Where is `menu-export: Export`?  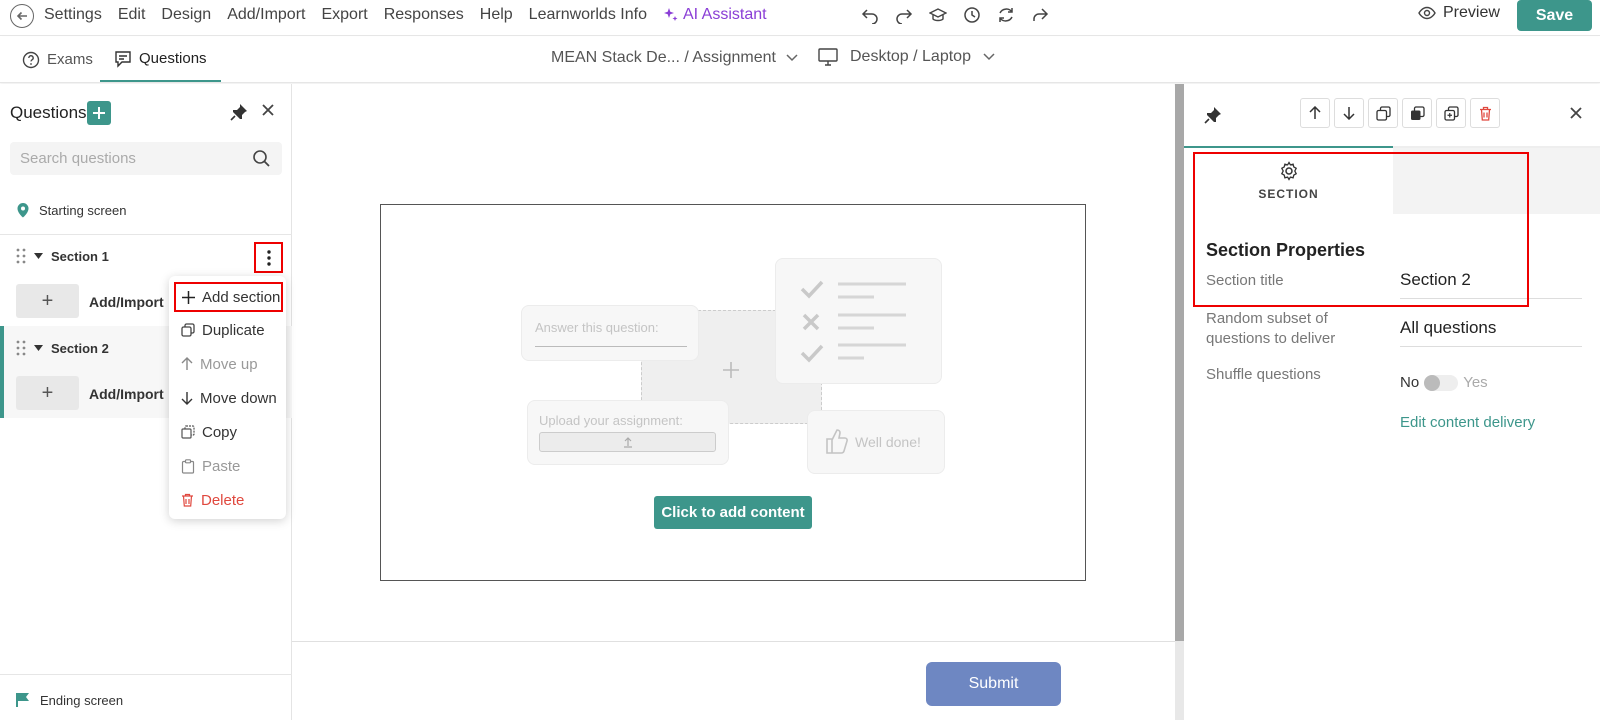
menu-export: Export is located at coordinates (344, 15).